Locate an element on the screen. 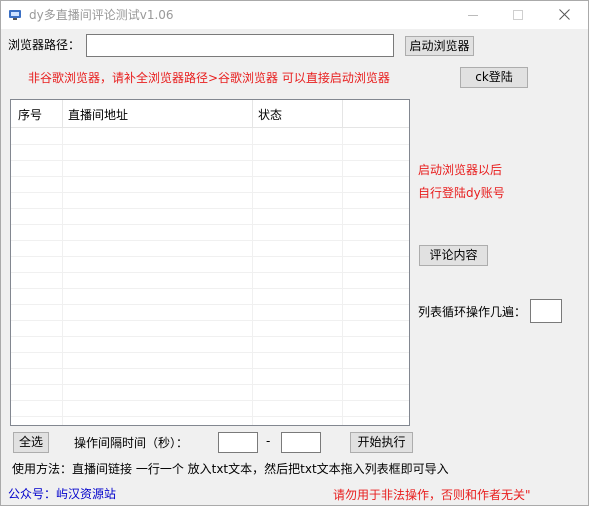 This screenshot has width=589, height=506. app-icon is located at coordinates (15, 15).